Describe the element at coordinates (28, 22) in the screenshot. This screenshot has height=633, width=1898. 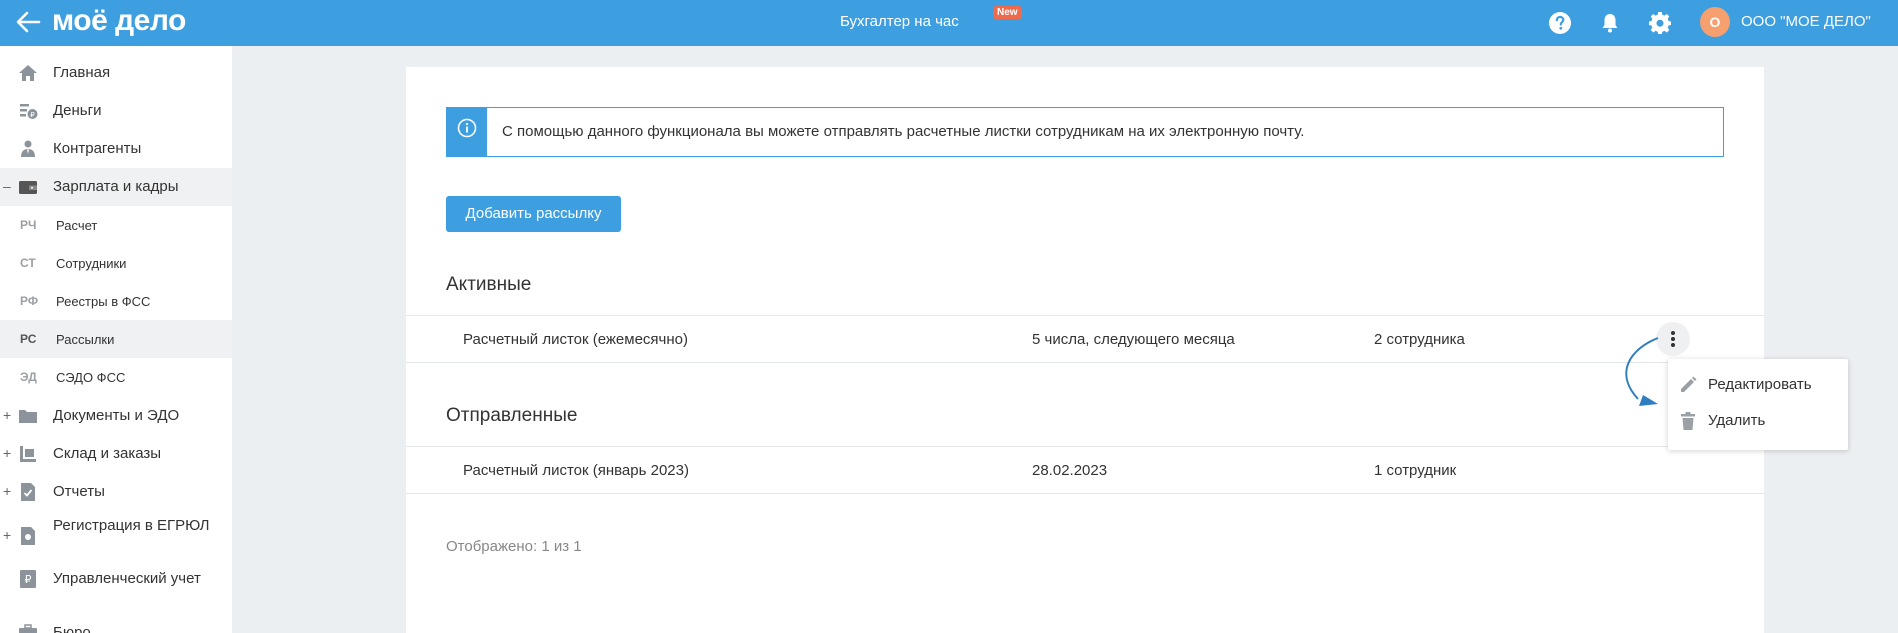
I see `back-arrow-icon` at that location.